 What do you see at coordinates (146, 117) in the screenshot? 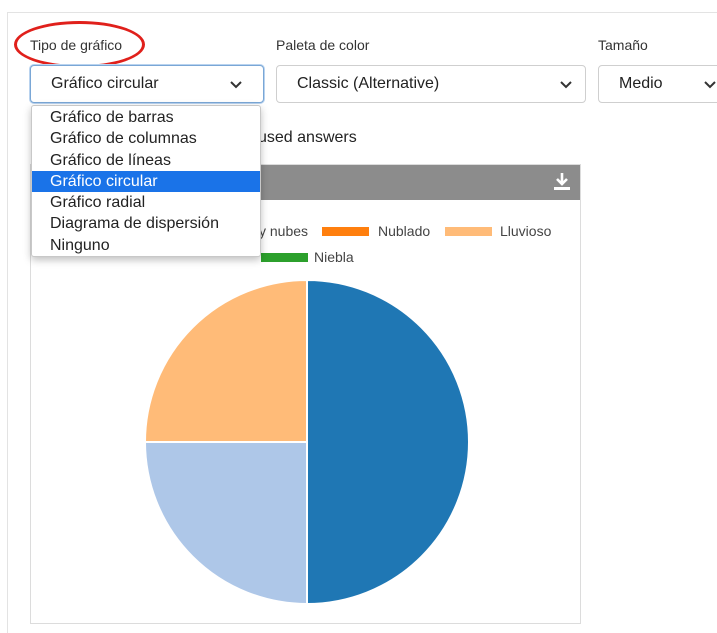
I see `dropdown-option: Gráfico de barras` at bounding box center [146, 117].